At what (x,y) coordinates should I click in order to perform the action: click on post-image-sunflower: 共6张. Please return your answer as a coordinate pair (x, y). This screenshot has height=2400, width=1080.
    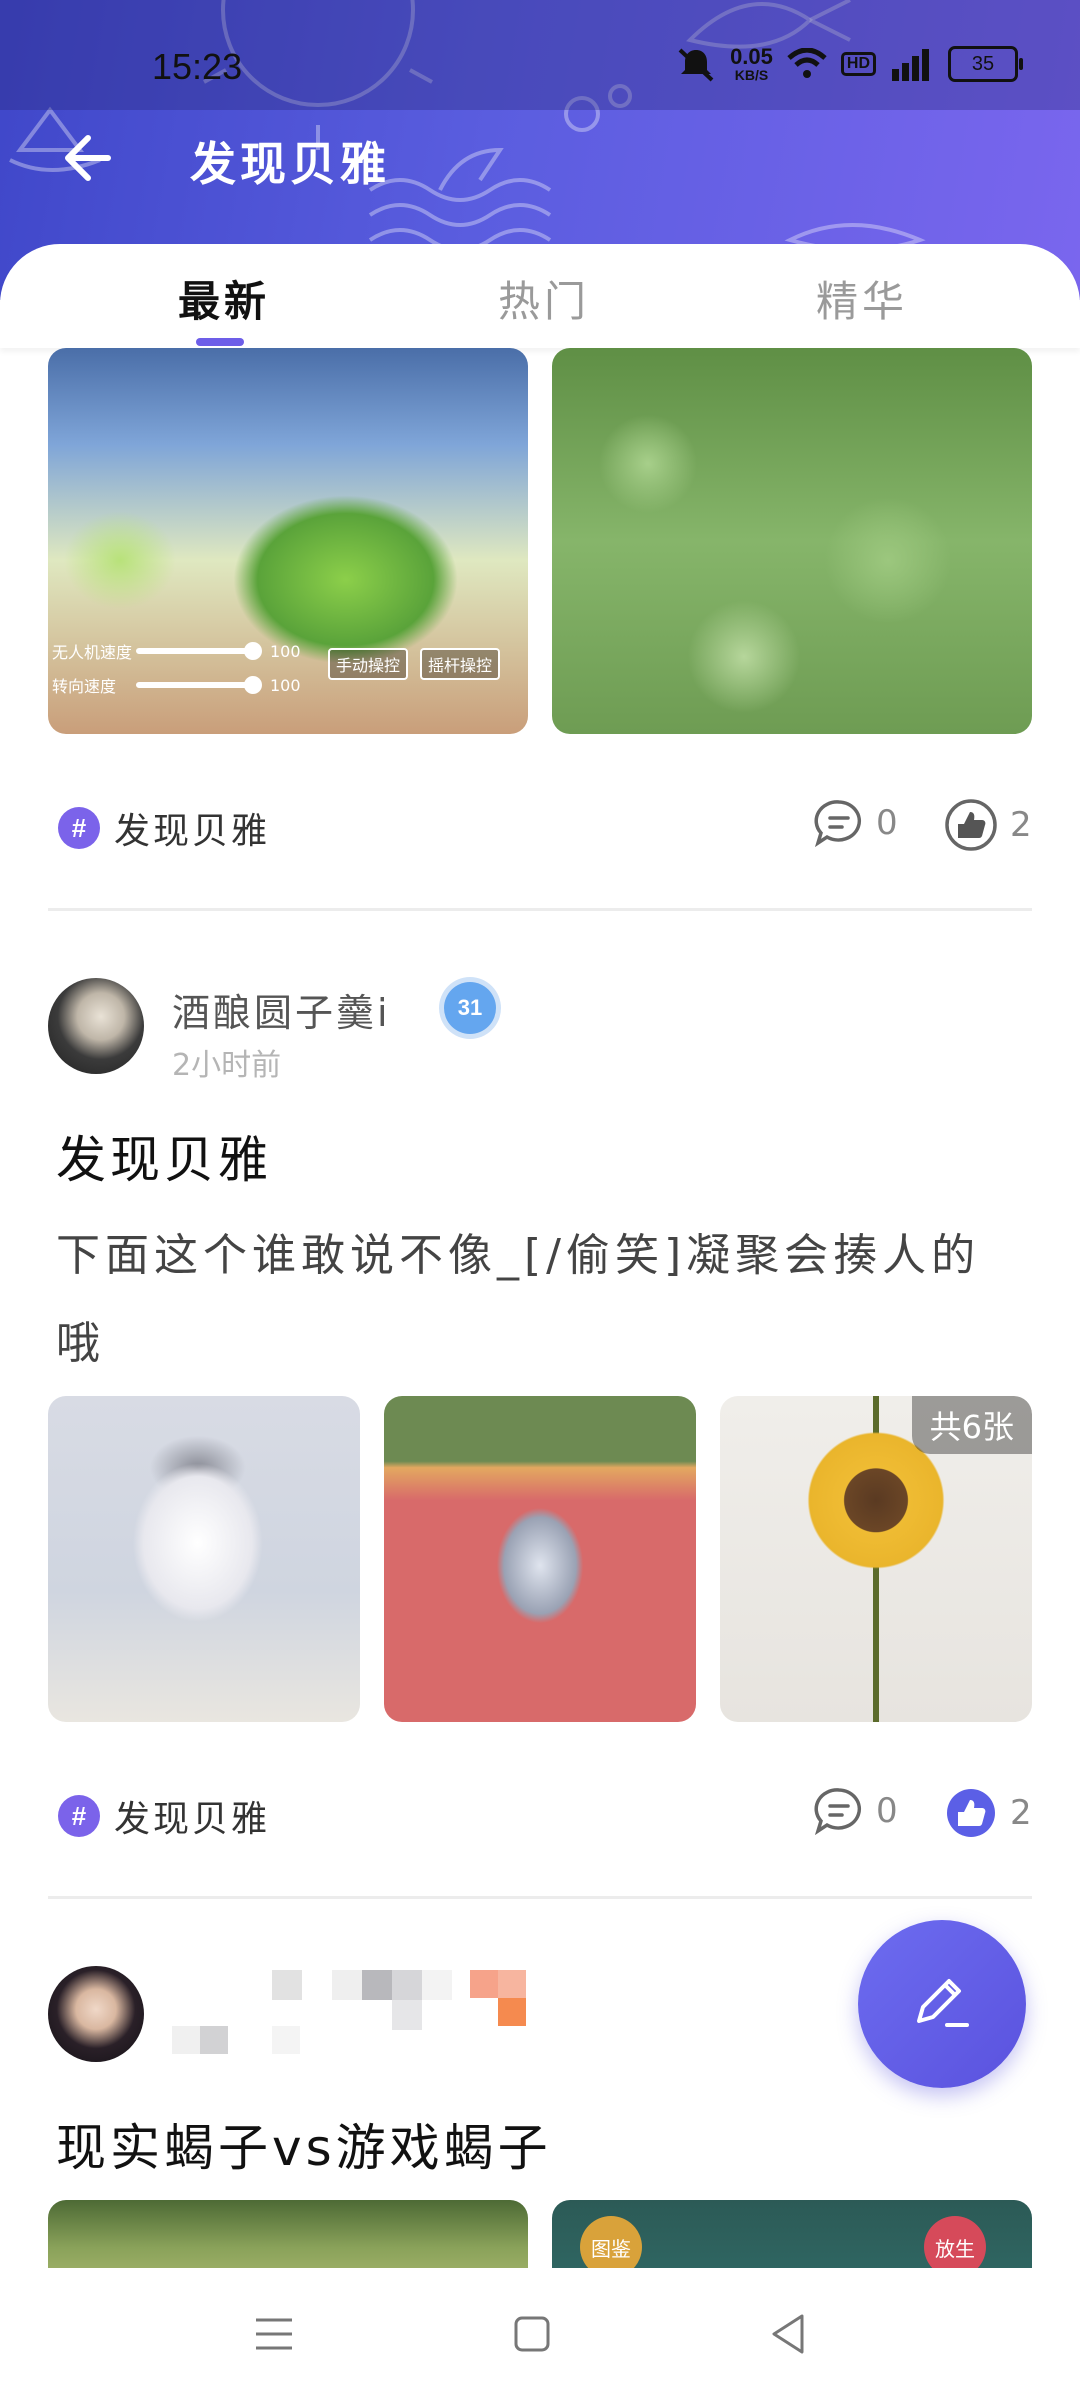
    Looking at the image, I should click on (876, 1559).